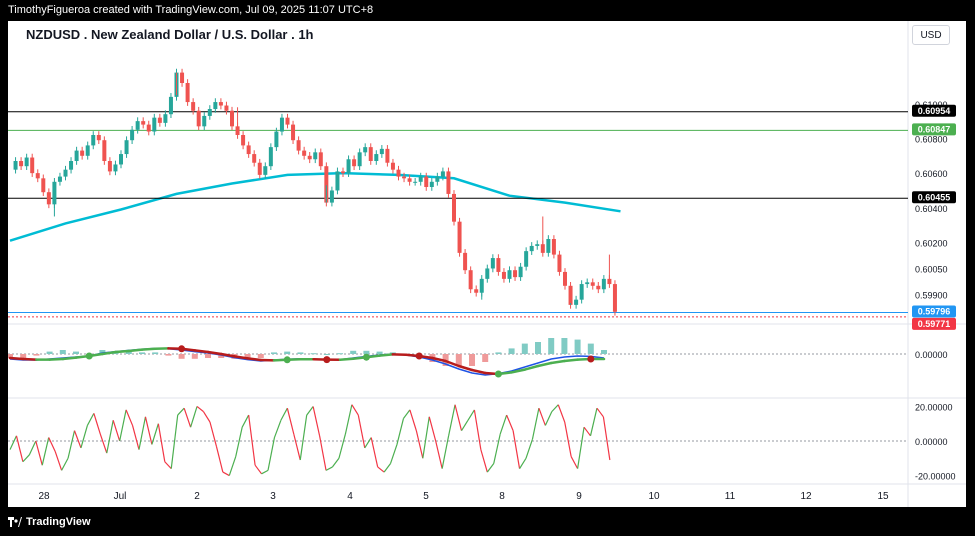 The width and height of the screenshot is (975, 536). Describe the element at coordinates (931, 35) in the screenshot. I see `currency-badge: USD` at that location.